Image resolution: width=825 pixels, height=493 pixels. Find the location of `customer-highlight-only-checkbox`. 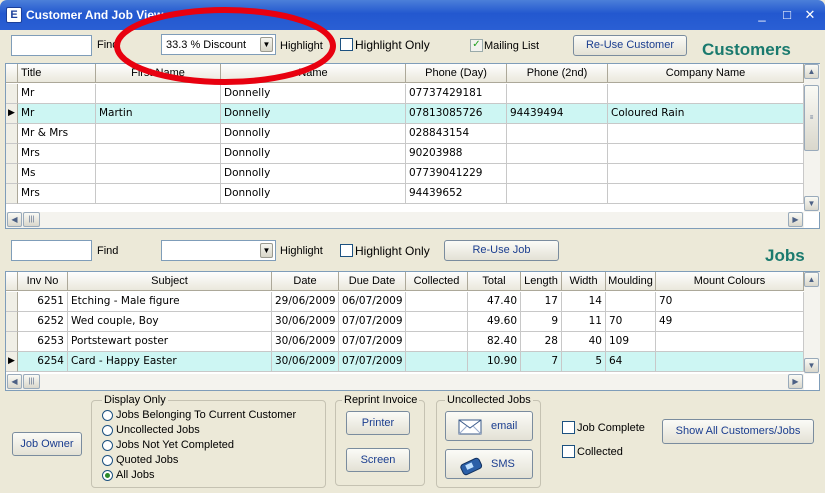

customer-highlight-only-checkbox is located at coordinates (346, 44).